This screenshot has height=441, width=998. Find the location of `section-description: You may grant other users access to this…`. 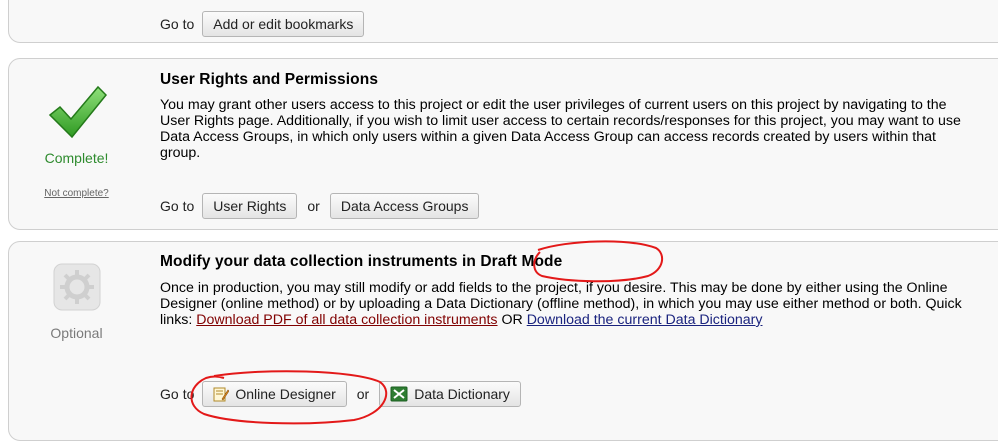

section-description: You may grant other users access to this… is located at coordinates (560, 129).